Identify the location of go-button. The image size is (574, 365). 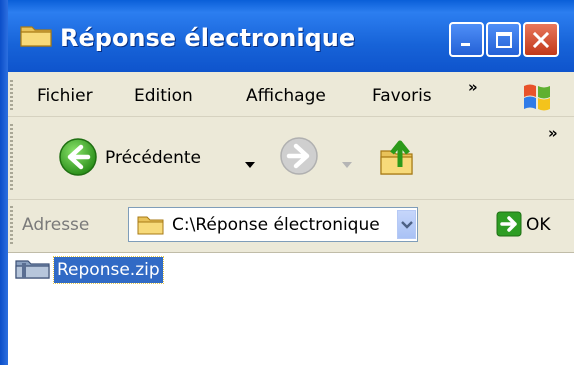
(509, 226).